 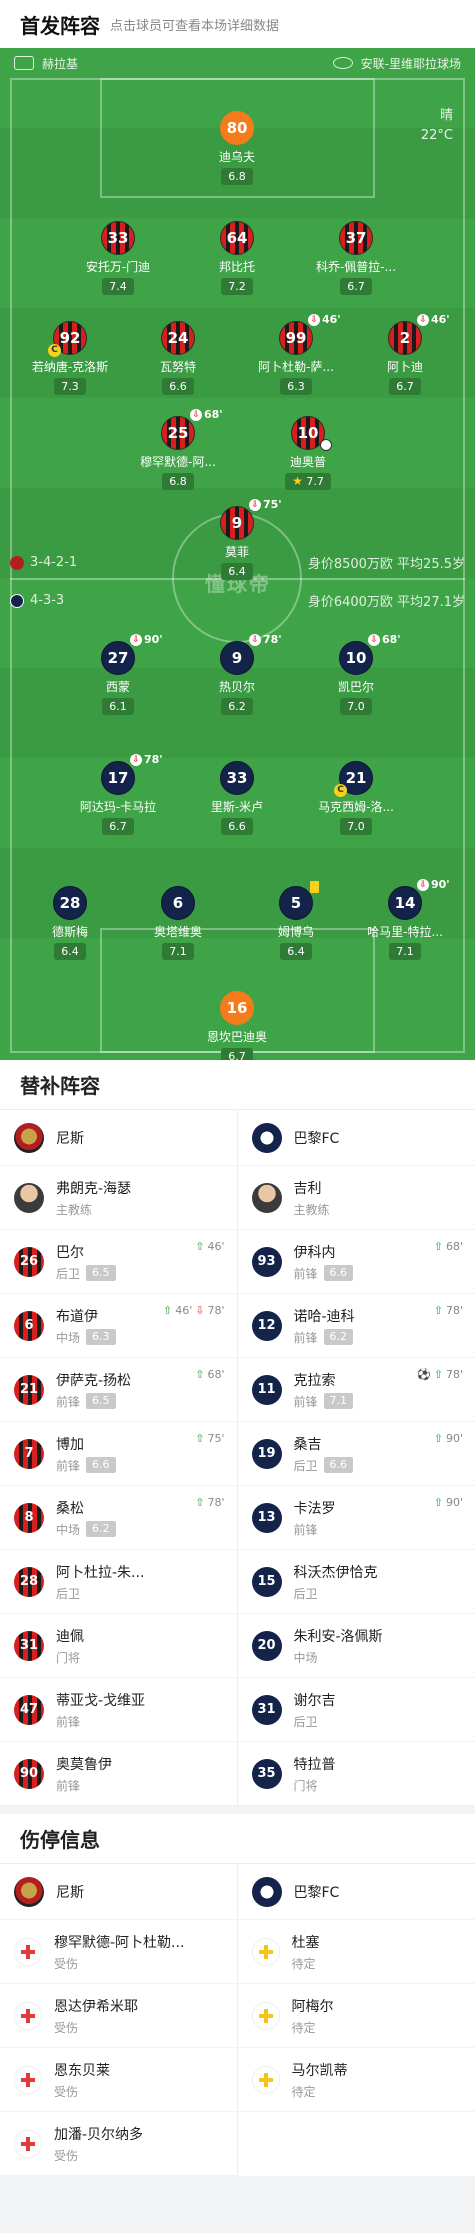 What do you see at coordinates (100, 1710) in the screenshot?
I see `player-info: 蒂亚戈-戈维亚 前锋` at bounding box center [100, 1710].